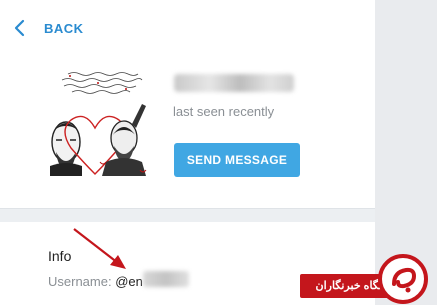 The width and height of the screenshot is (437, 305). Describe the element at coordinates (187, 215) in the screenshot. I see `section-divider` at that location.